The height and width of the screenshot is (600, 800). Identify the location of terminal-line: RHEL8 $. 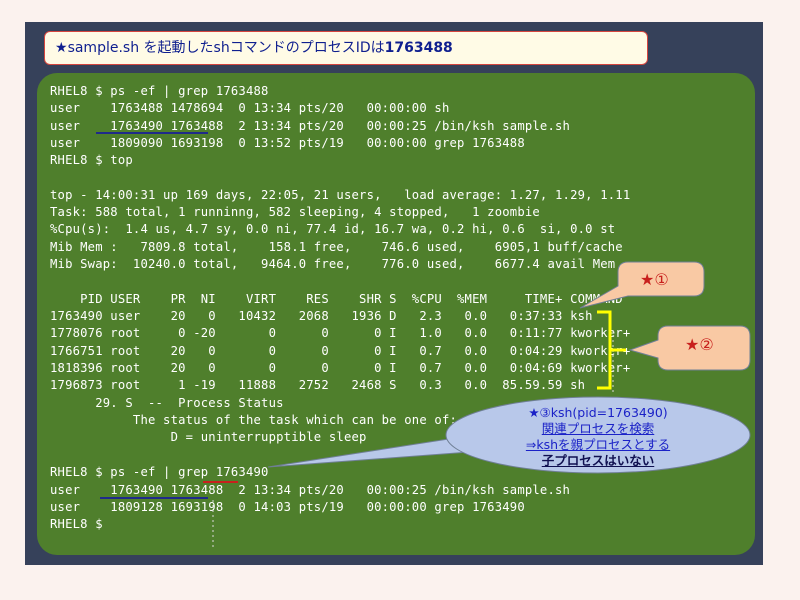
(76, 524).